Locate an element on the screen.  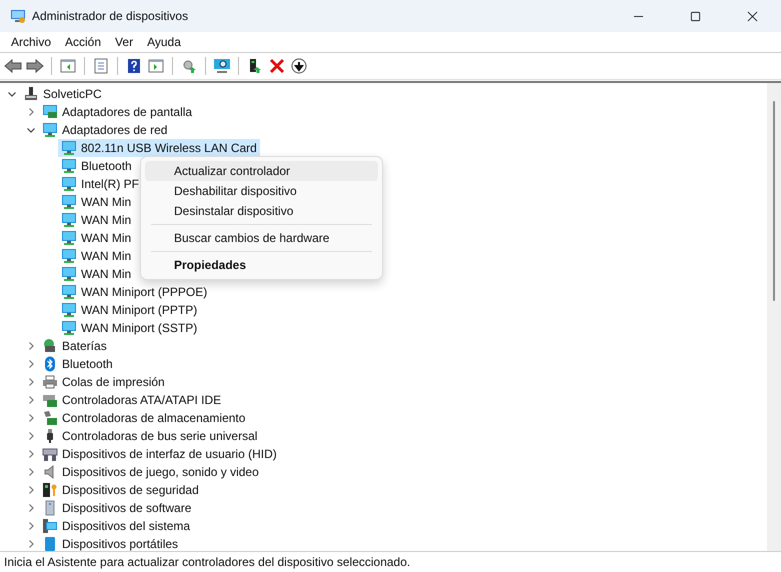
properties-icon is located at coordinates (101, 66).